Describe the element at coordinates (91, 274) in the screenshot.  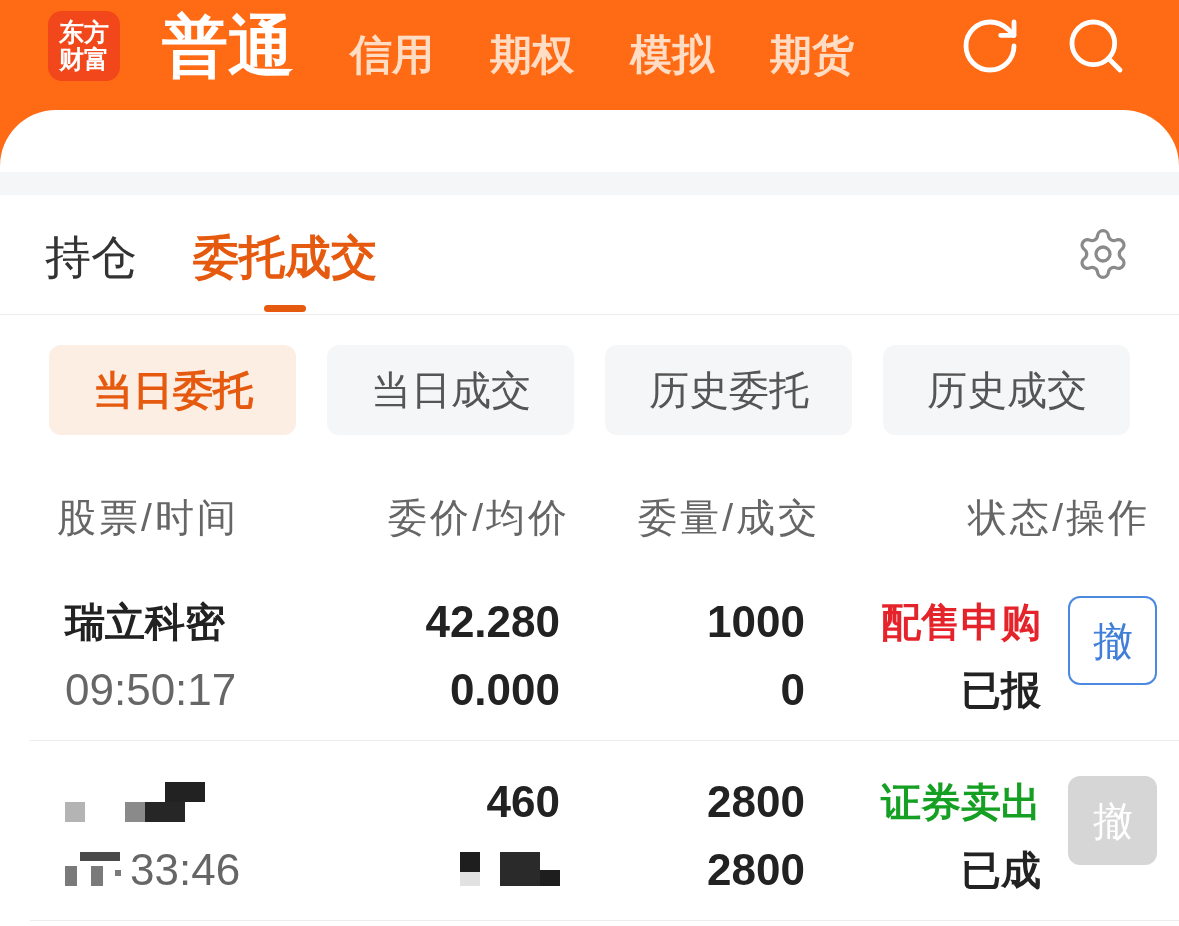
I see `tab: 持仓` at that location.